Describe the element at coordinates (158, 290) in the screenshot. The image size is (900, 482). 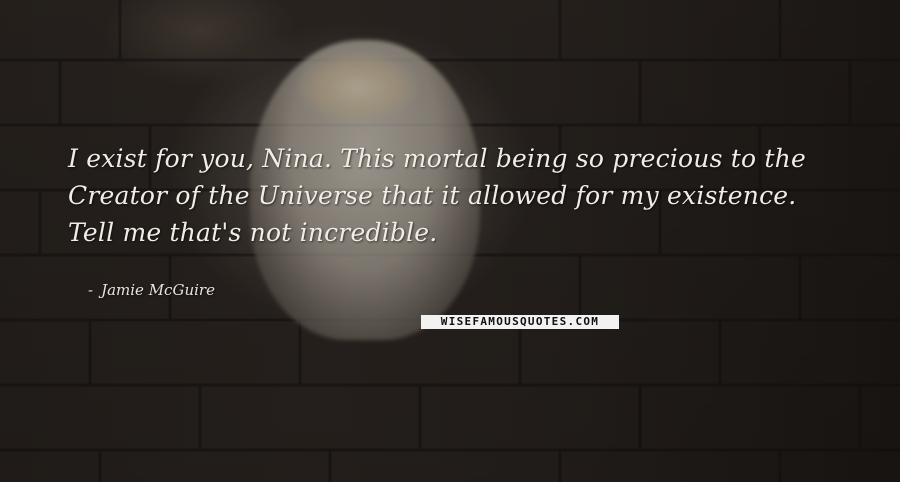
I see `author-name: Jamie McGuire` at that location.